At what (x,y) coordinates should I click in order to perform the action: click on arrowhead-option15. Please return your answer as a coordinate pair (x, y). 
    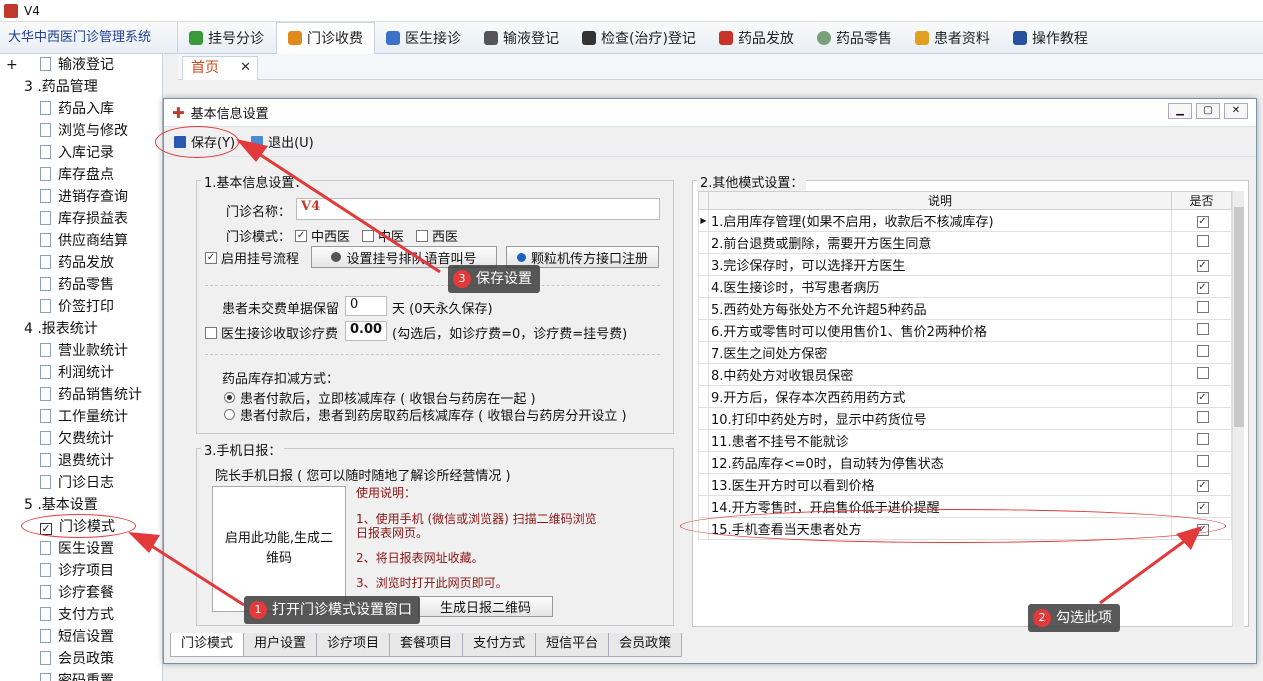
    Looking at the image, I should click on (1189, 538).